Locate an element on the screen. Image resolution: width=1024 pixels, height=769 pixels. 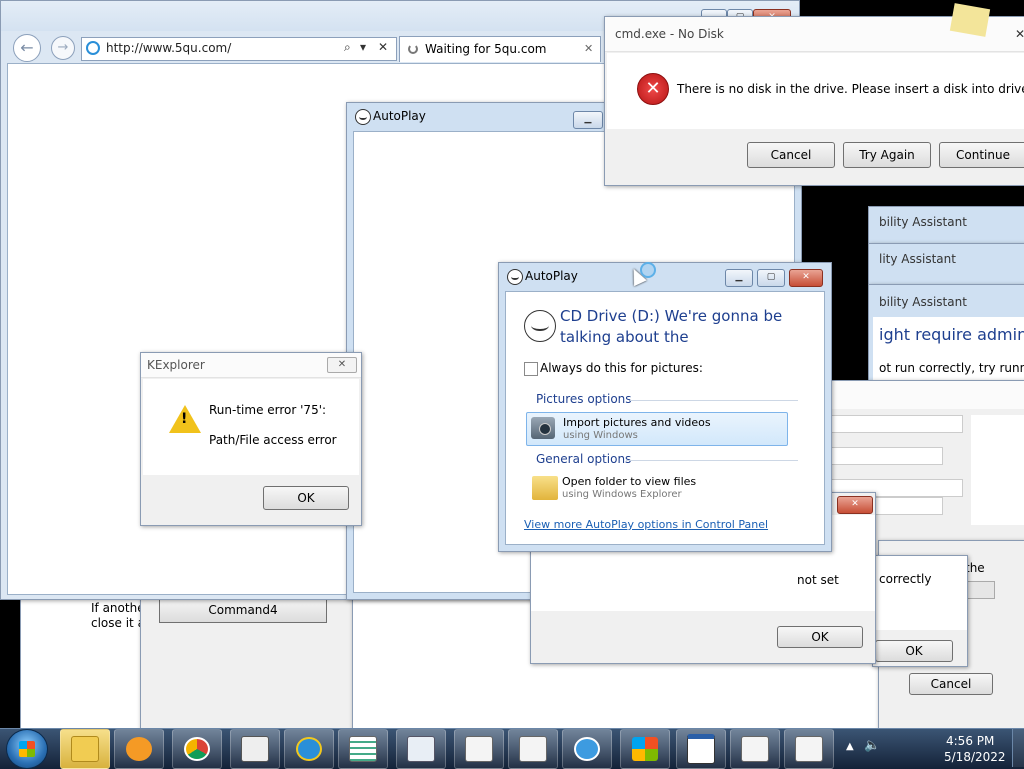
clock-time: 4:56 PM is located at coordinates (970, 741).